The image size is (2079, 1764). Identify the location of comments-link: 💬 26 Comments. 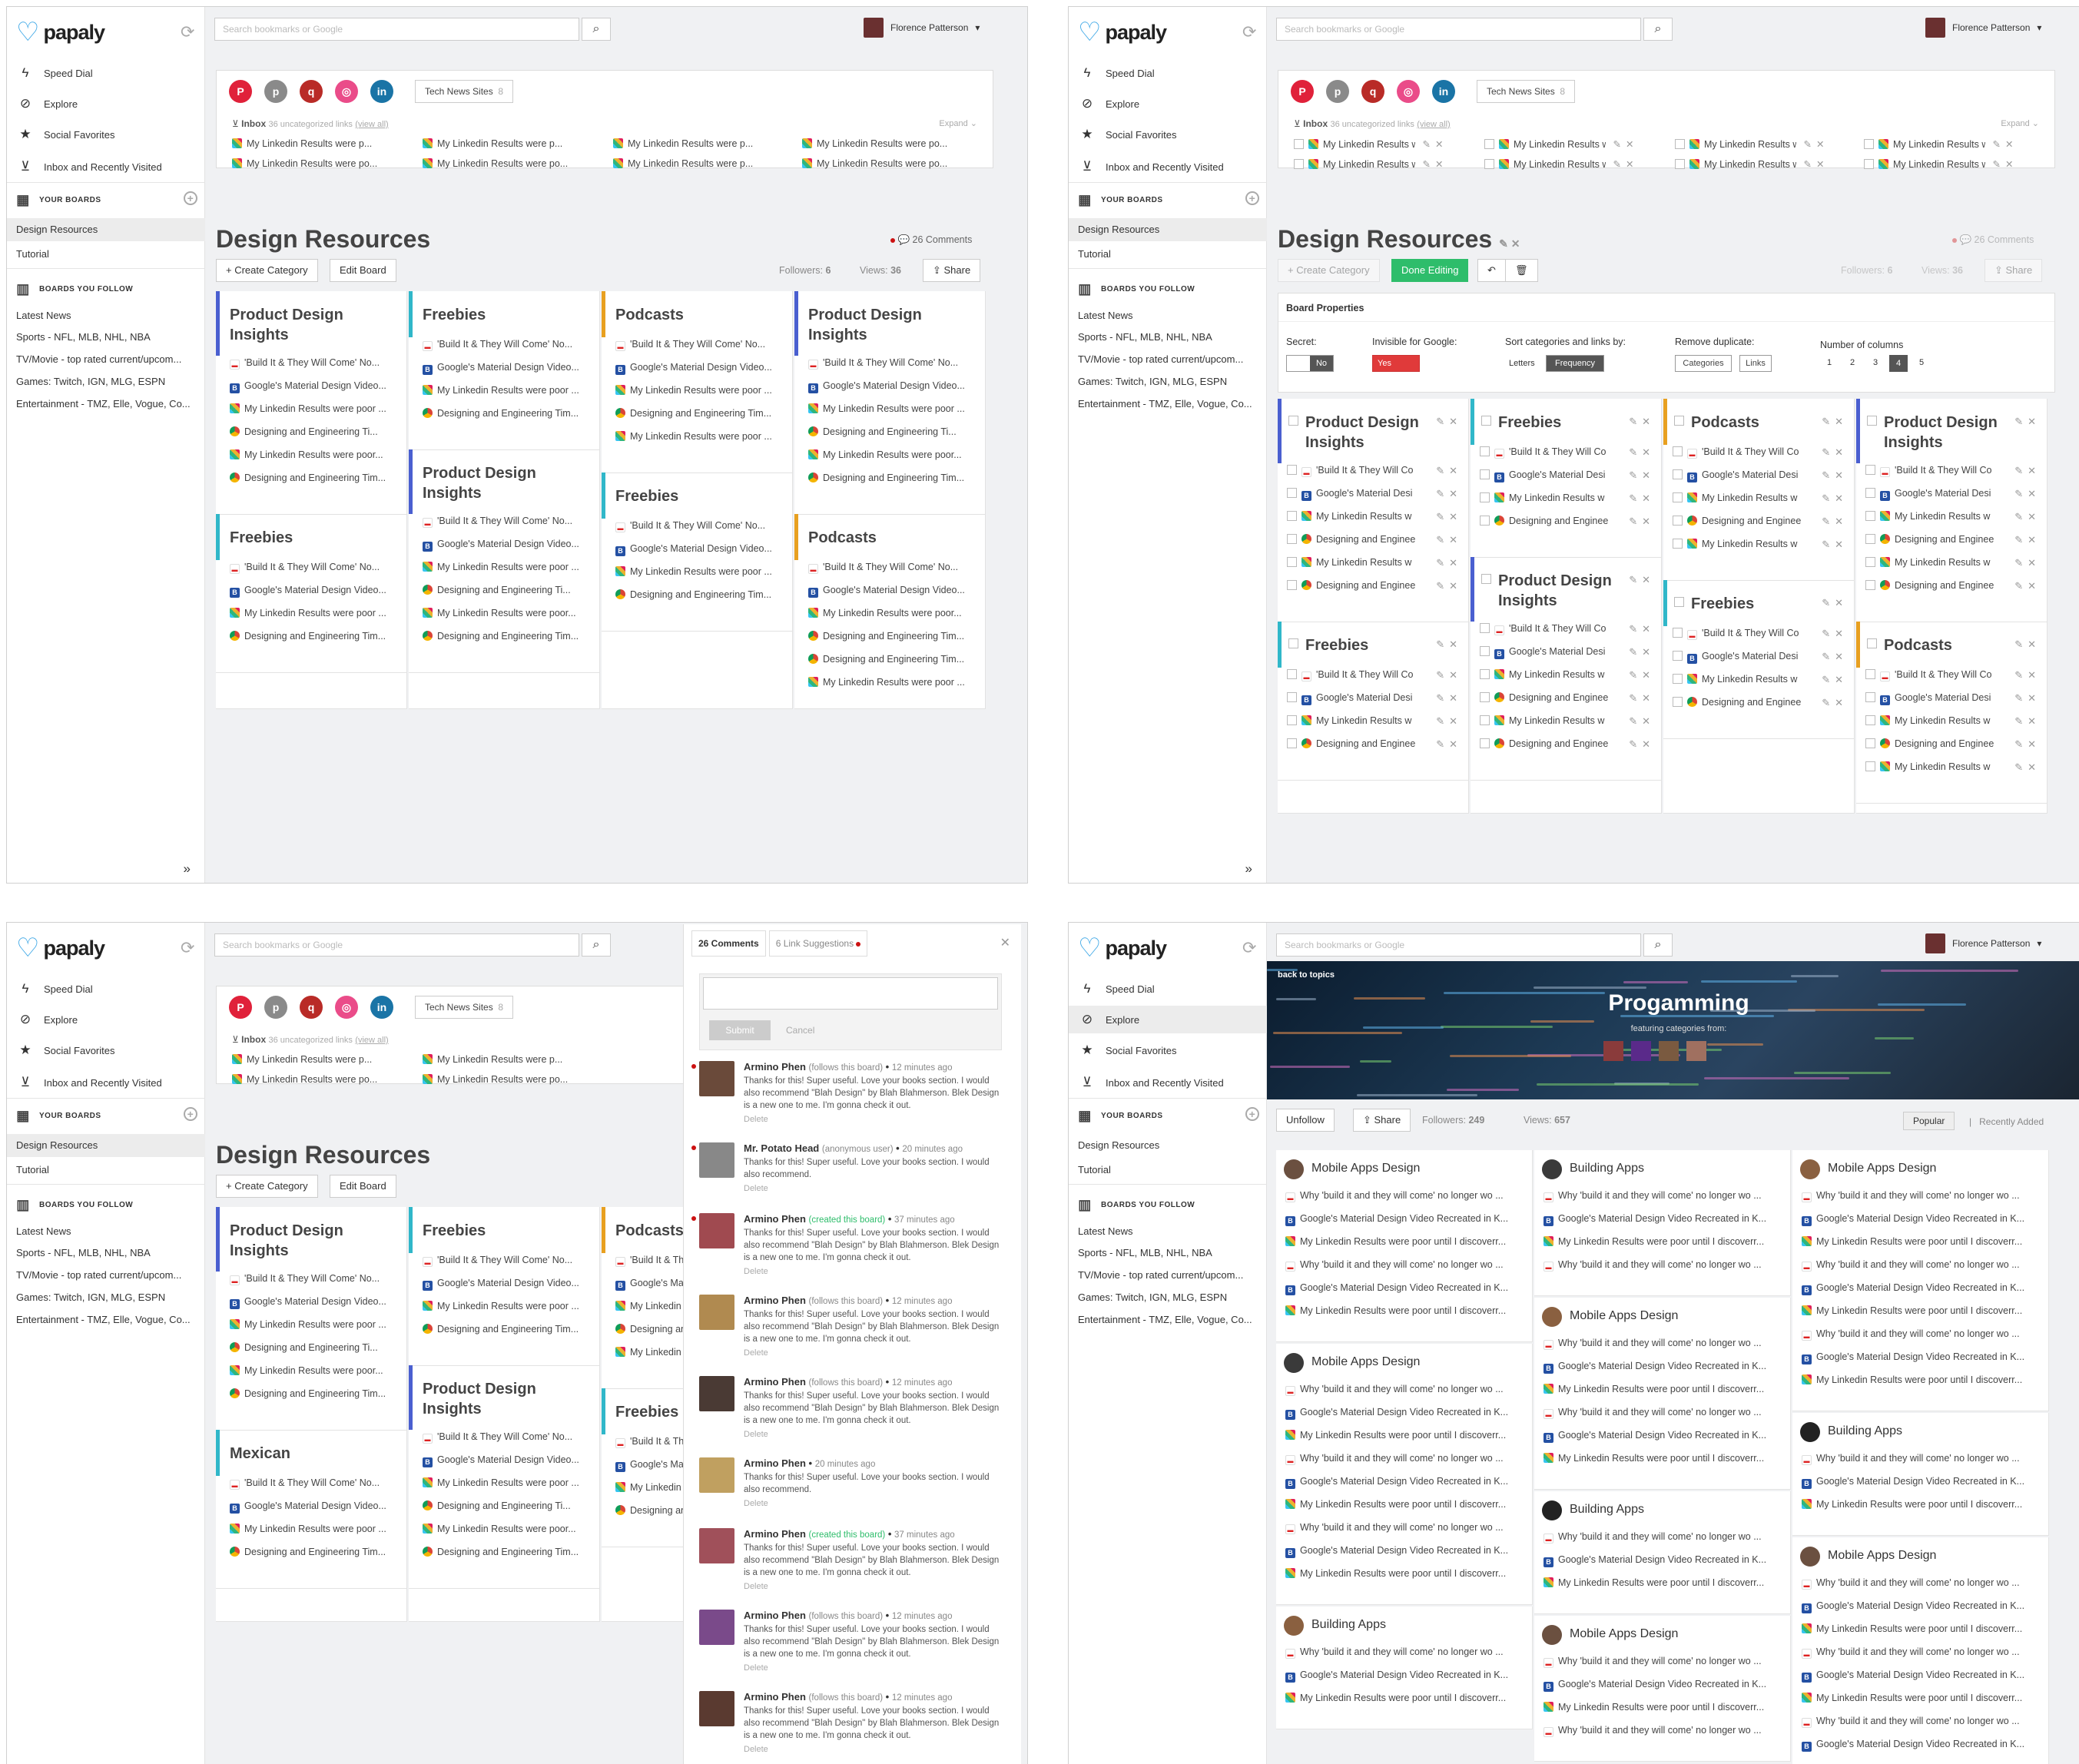
(931, 240).